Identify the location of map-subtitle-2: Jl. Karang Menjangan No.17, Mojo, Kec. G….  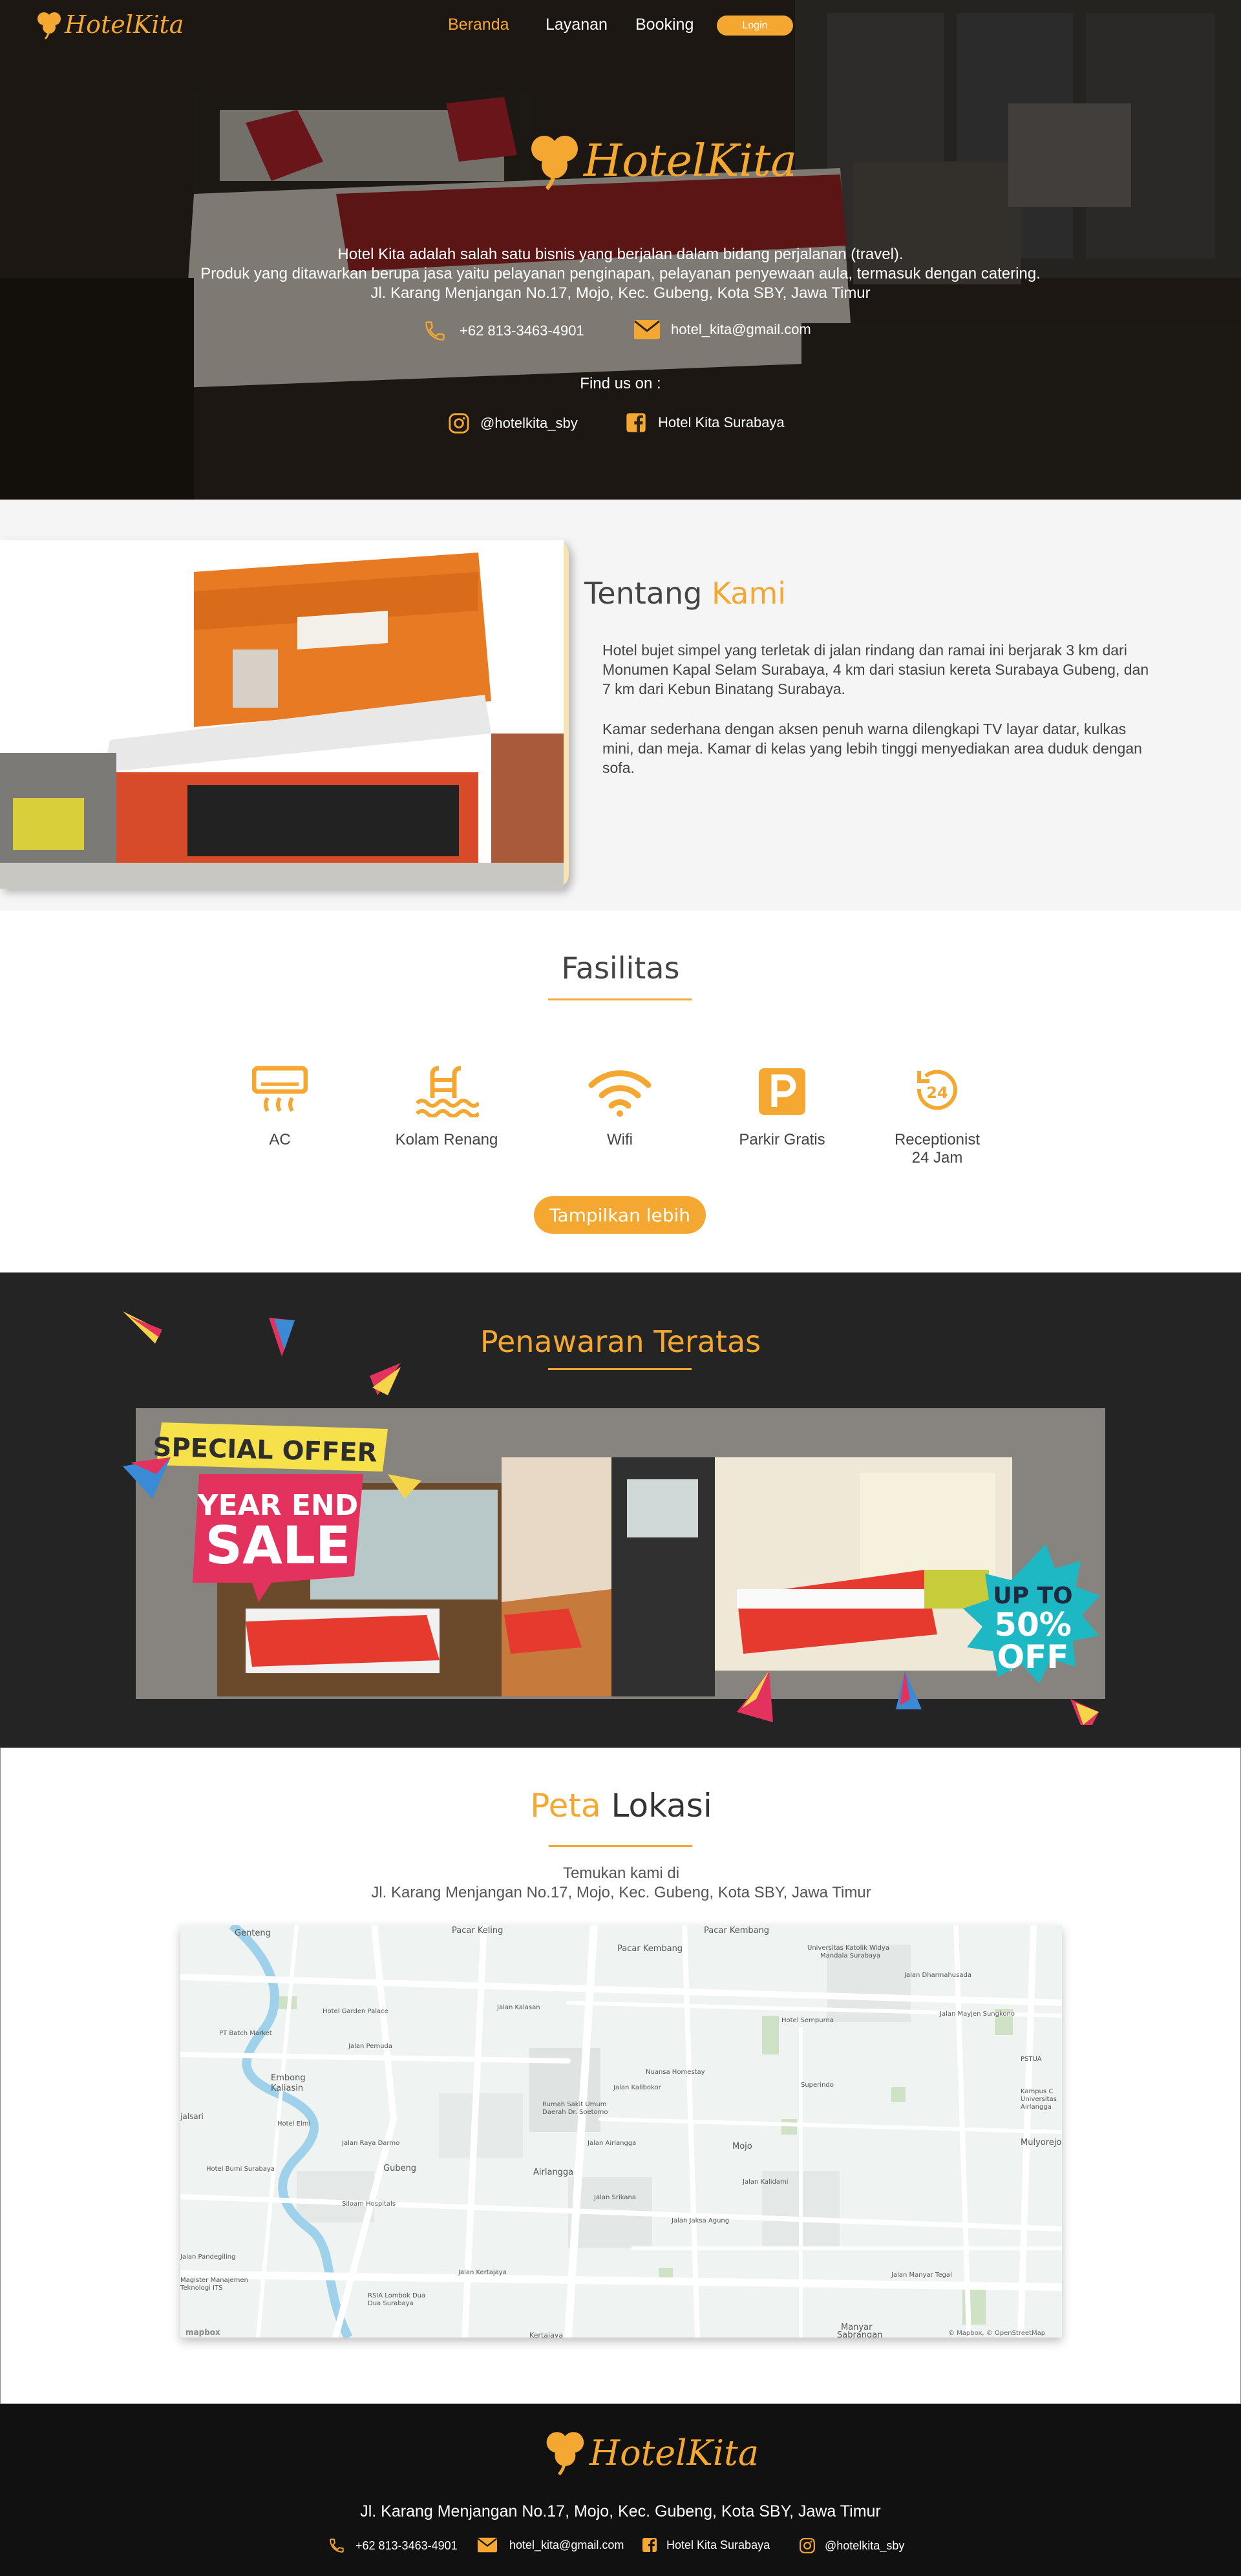
(621, 1892).